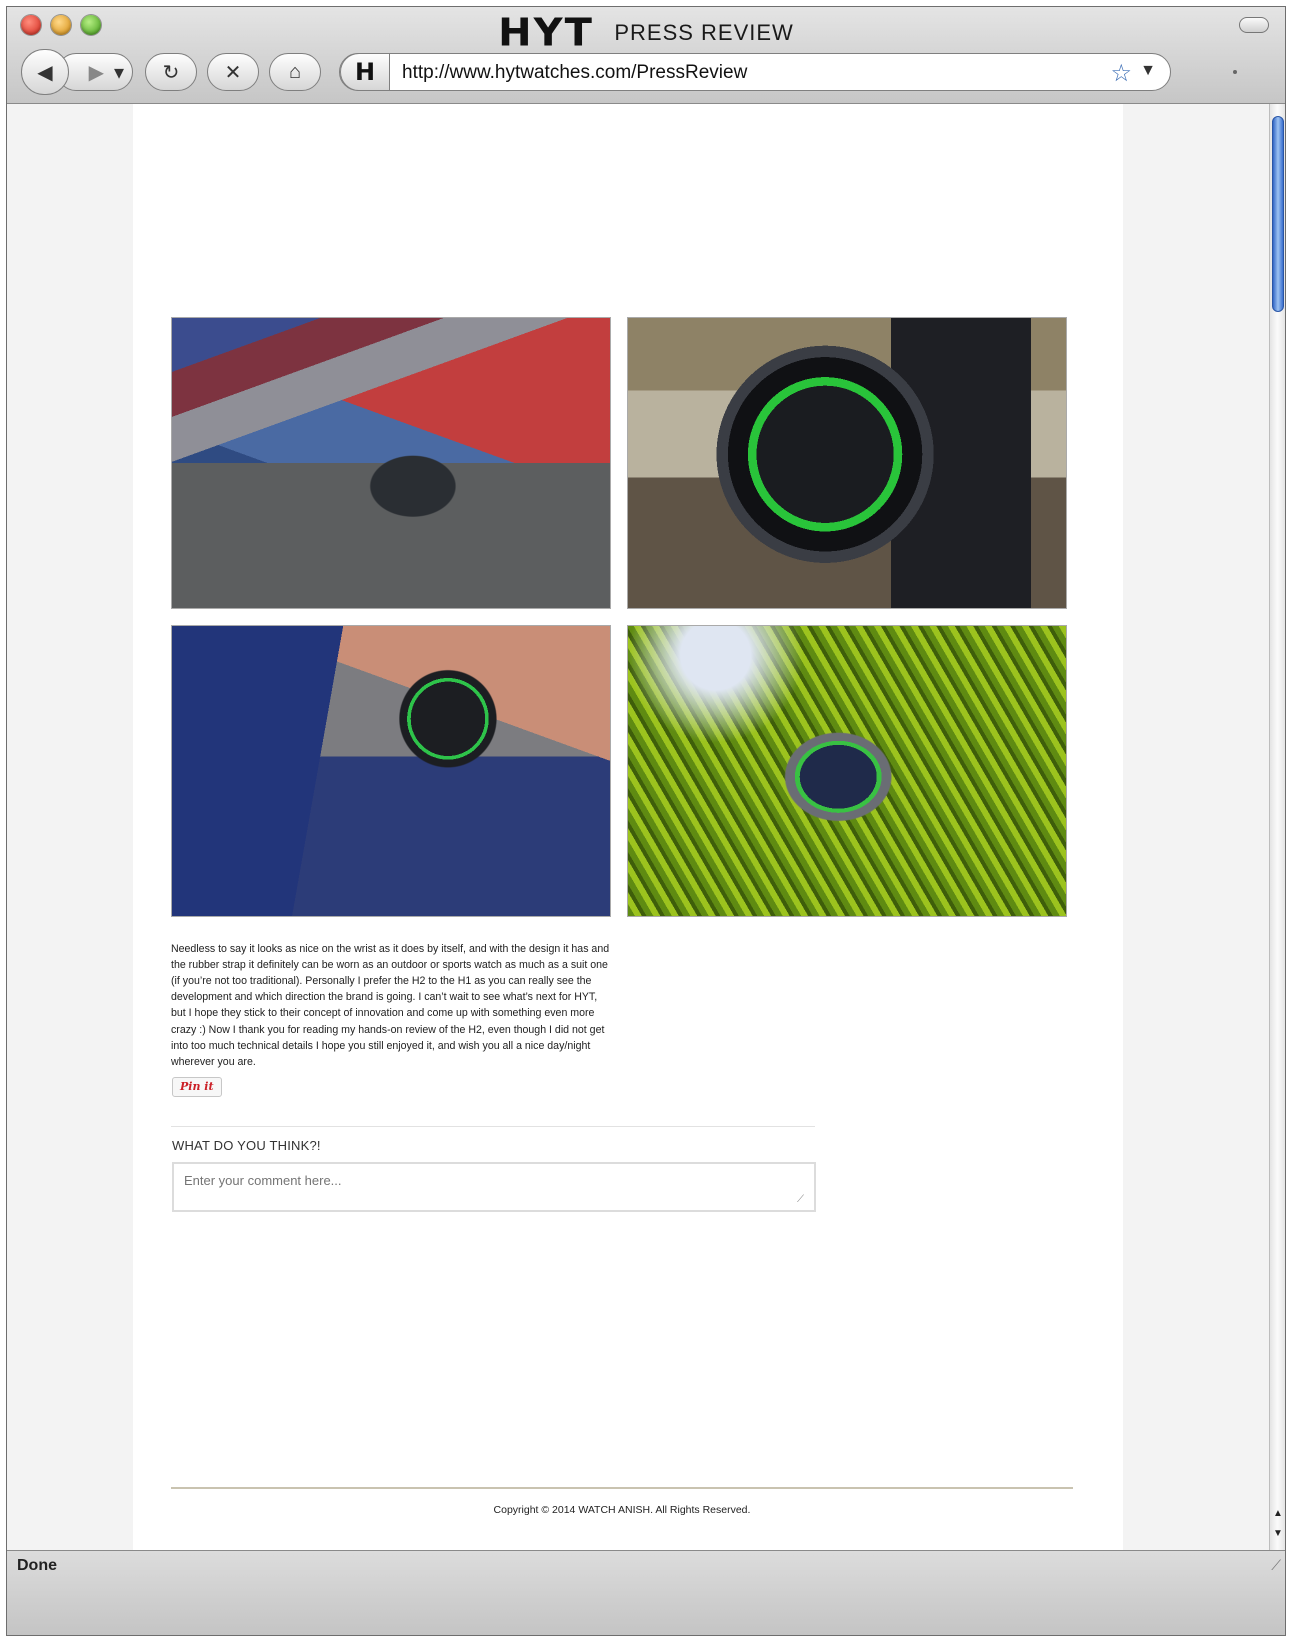  I want to click on pinit-button: Pin it, so click(197, 1087).